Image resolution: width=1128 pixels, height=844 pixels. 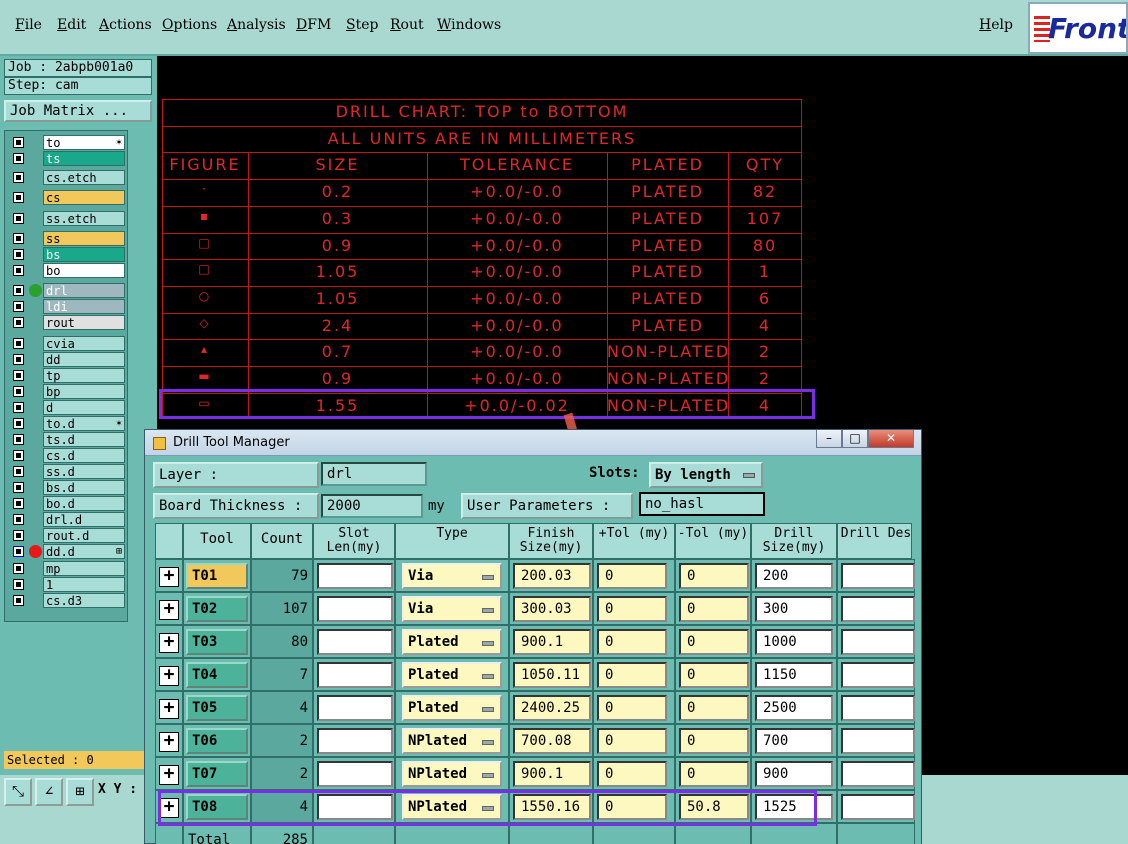 What do you see at coordinates (469, 25) in the screenshot?
I see `menu-windows: Windows` at bounding box center [469, 25].